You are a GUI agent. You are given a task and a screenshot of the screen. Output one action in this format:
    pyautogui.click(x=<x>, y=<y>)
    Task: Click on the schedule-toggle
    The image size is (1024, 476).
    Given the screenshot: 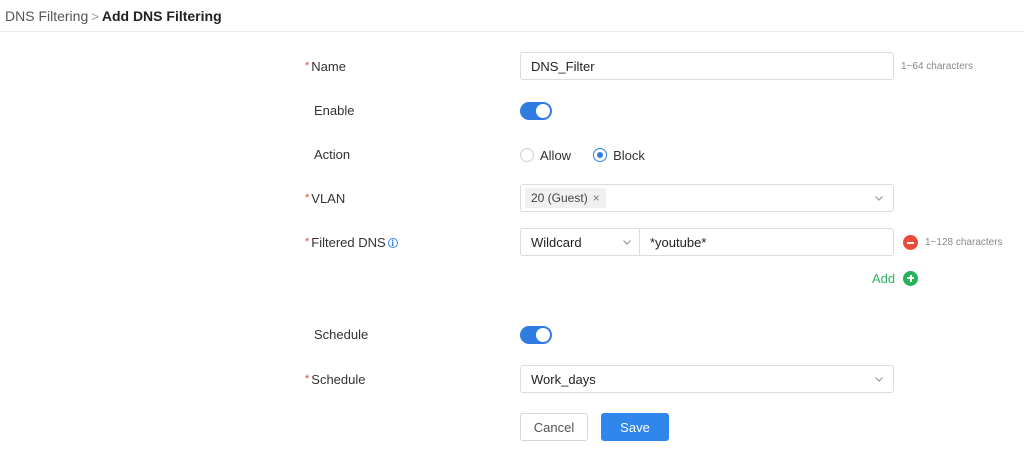 What is the action you would take?
    pyautogui.click(x=536, y=335)
    